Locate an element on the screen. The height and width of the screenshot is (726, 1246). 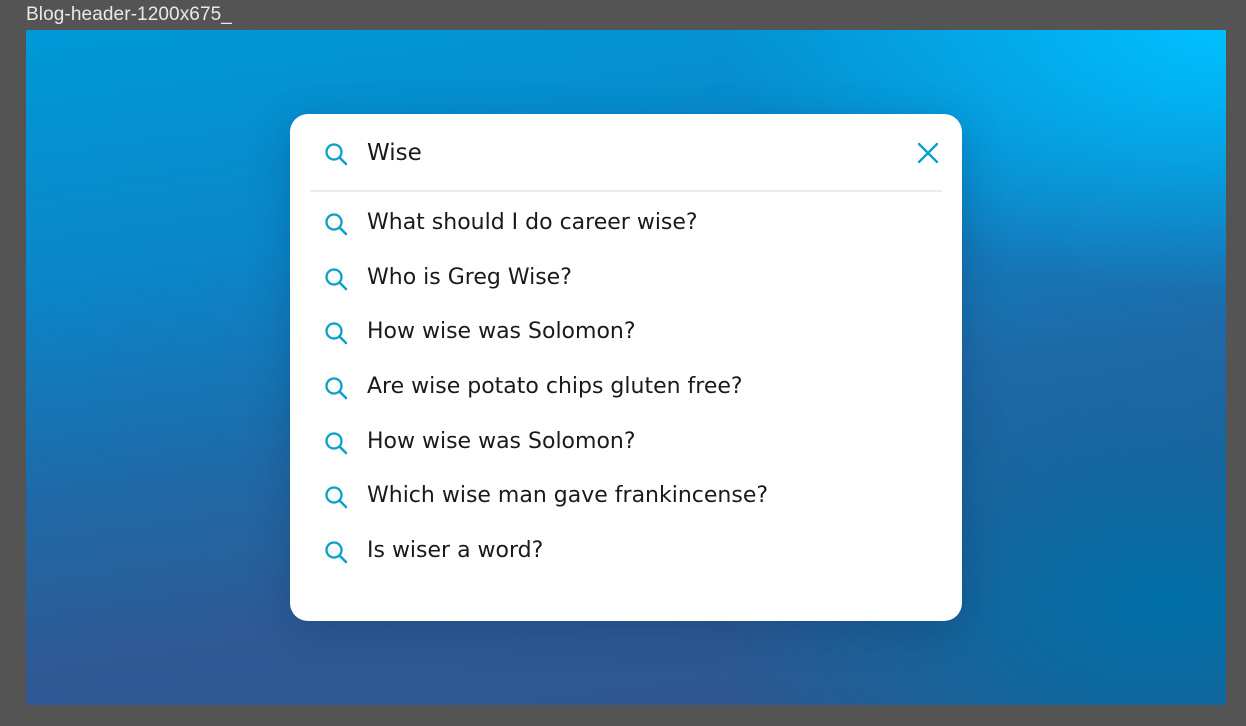
suggestion-item: Which wise man gave frankincense? is located at coordinates (626, 496).